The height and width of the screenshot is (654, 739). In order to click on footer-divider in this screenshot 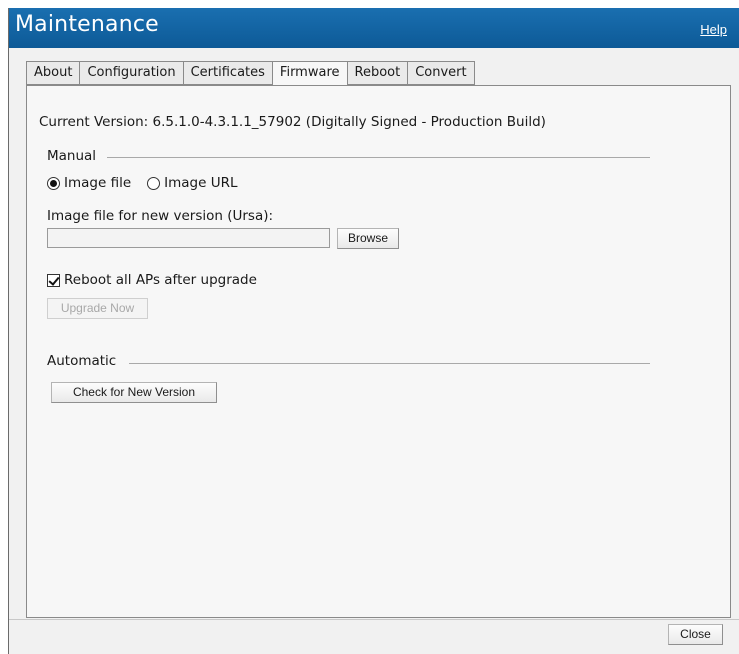, I will do `click(374, 619)`.